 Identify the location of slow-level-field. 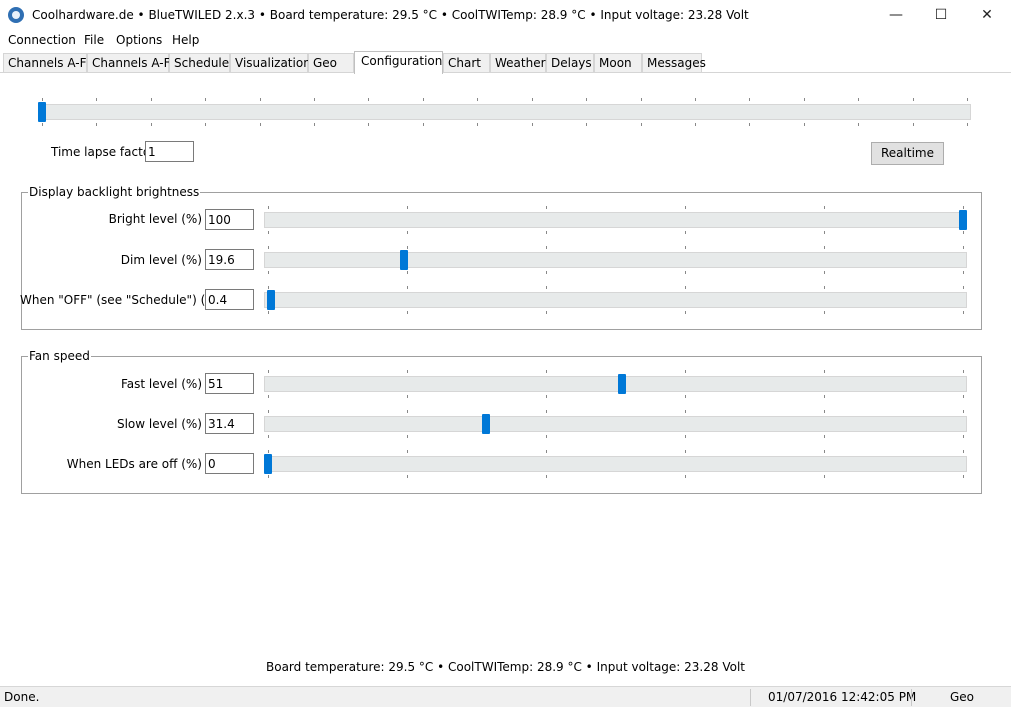
(229, 423).